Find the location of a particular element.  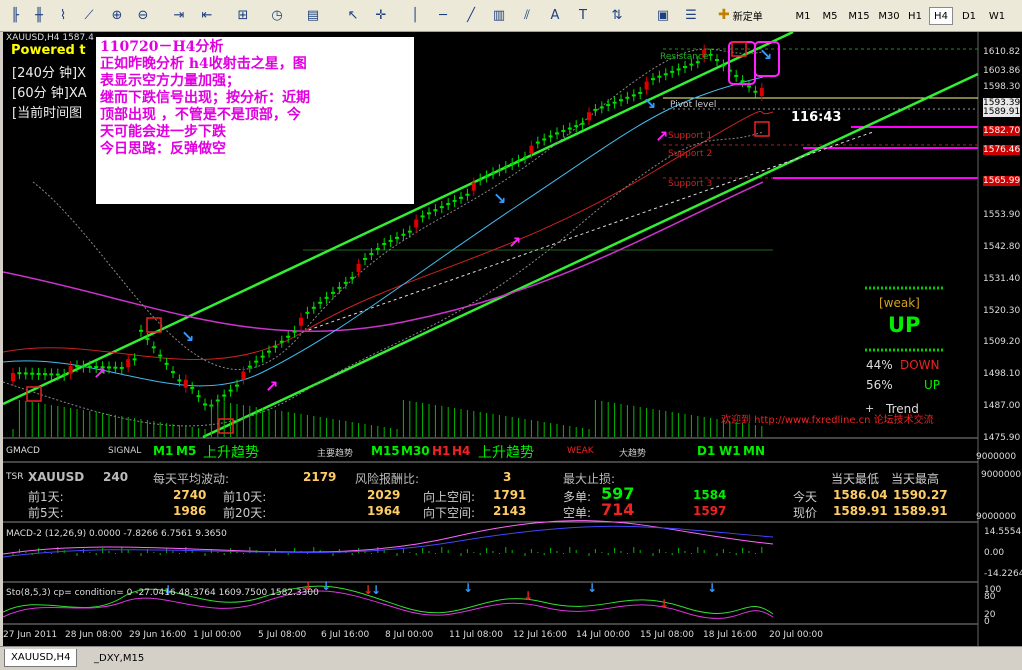

tf-m15: M15 is located at coordinates (859, 16).